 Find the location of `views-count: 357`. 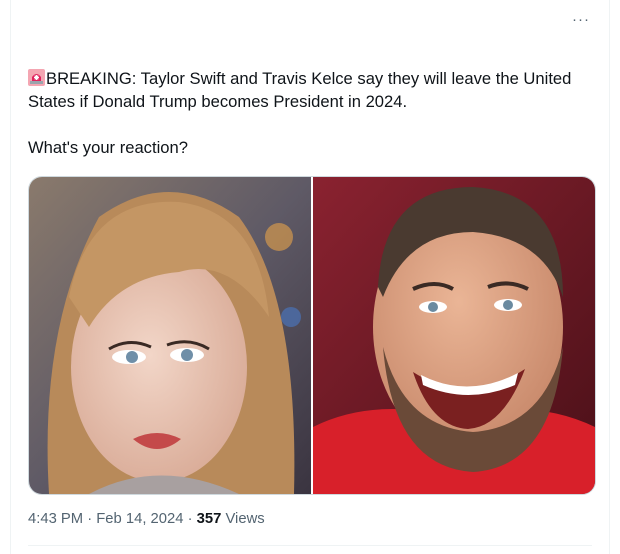

views-count: 357 is located at coordinates (209, 519).